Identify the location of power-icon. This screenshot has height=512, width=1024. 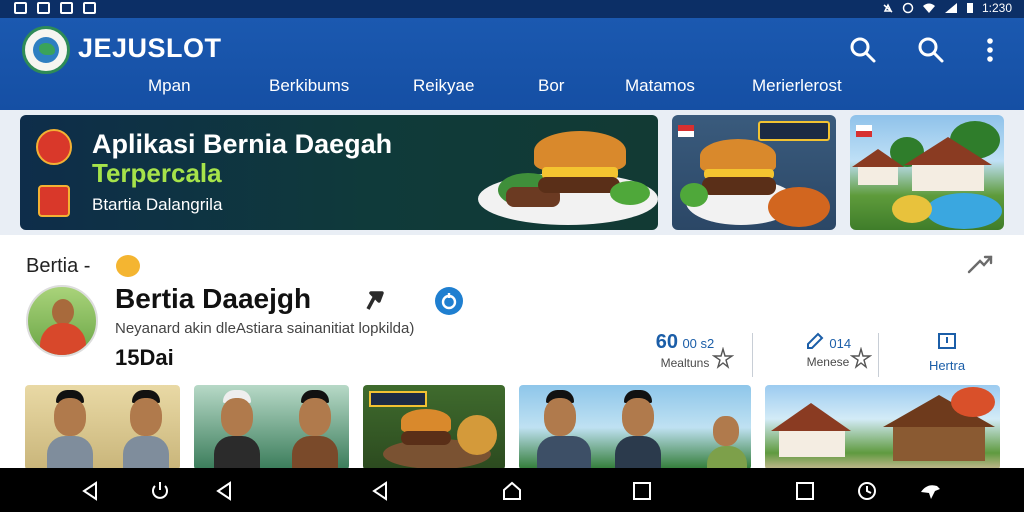
(160, 491).